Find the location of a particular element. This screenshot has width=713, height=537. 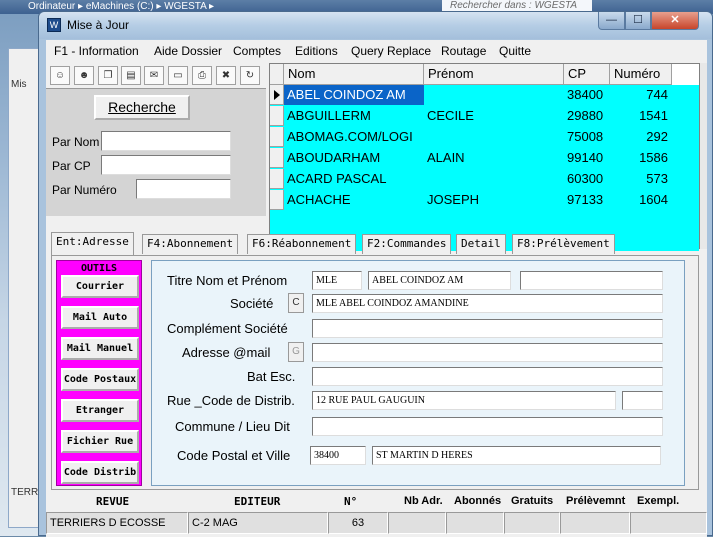

grid-corner is located at coordinates (277, 74).